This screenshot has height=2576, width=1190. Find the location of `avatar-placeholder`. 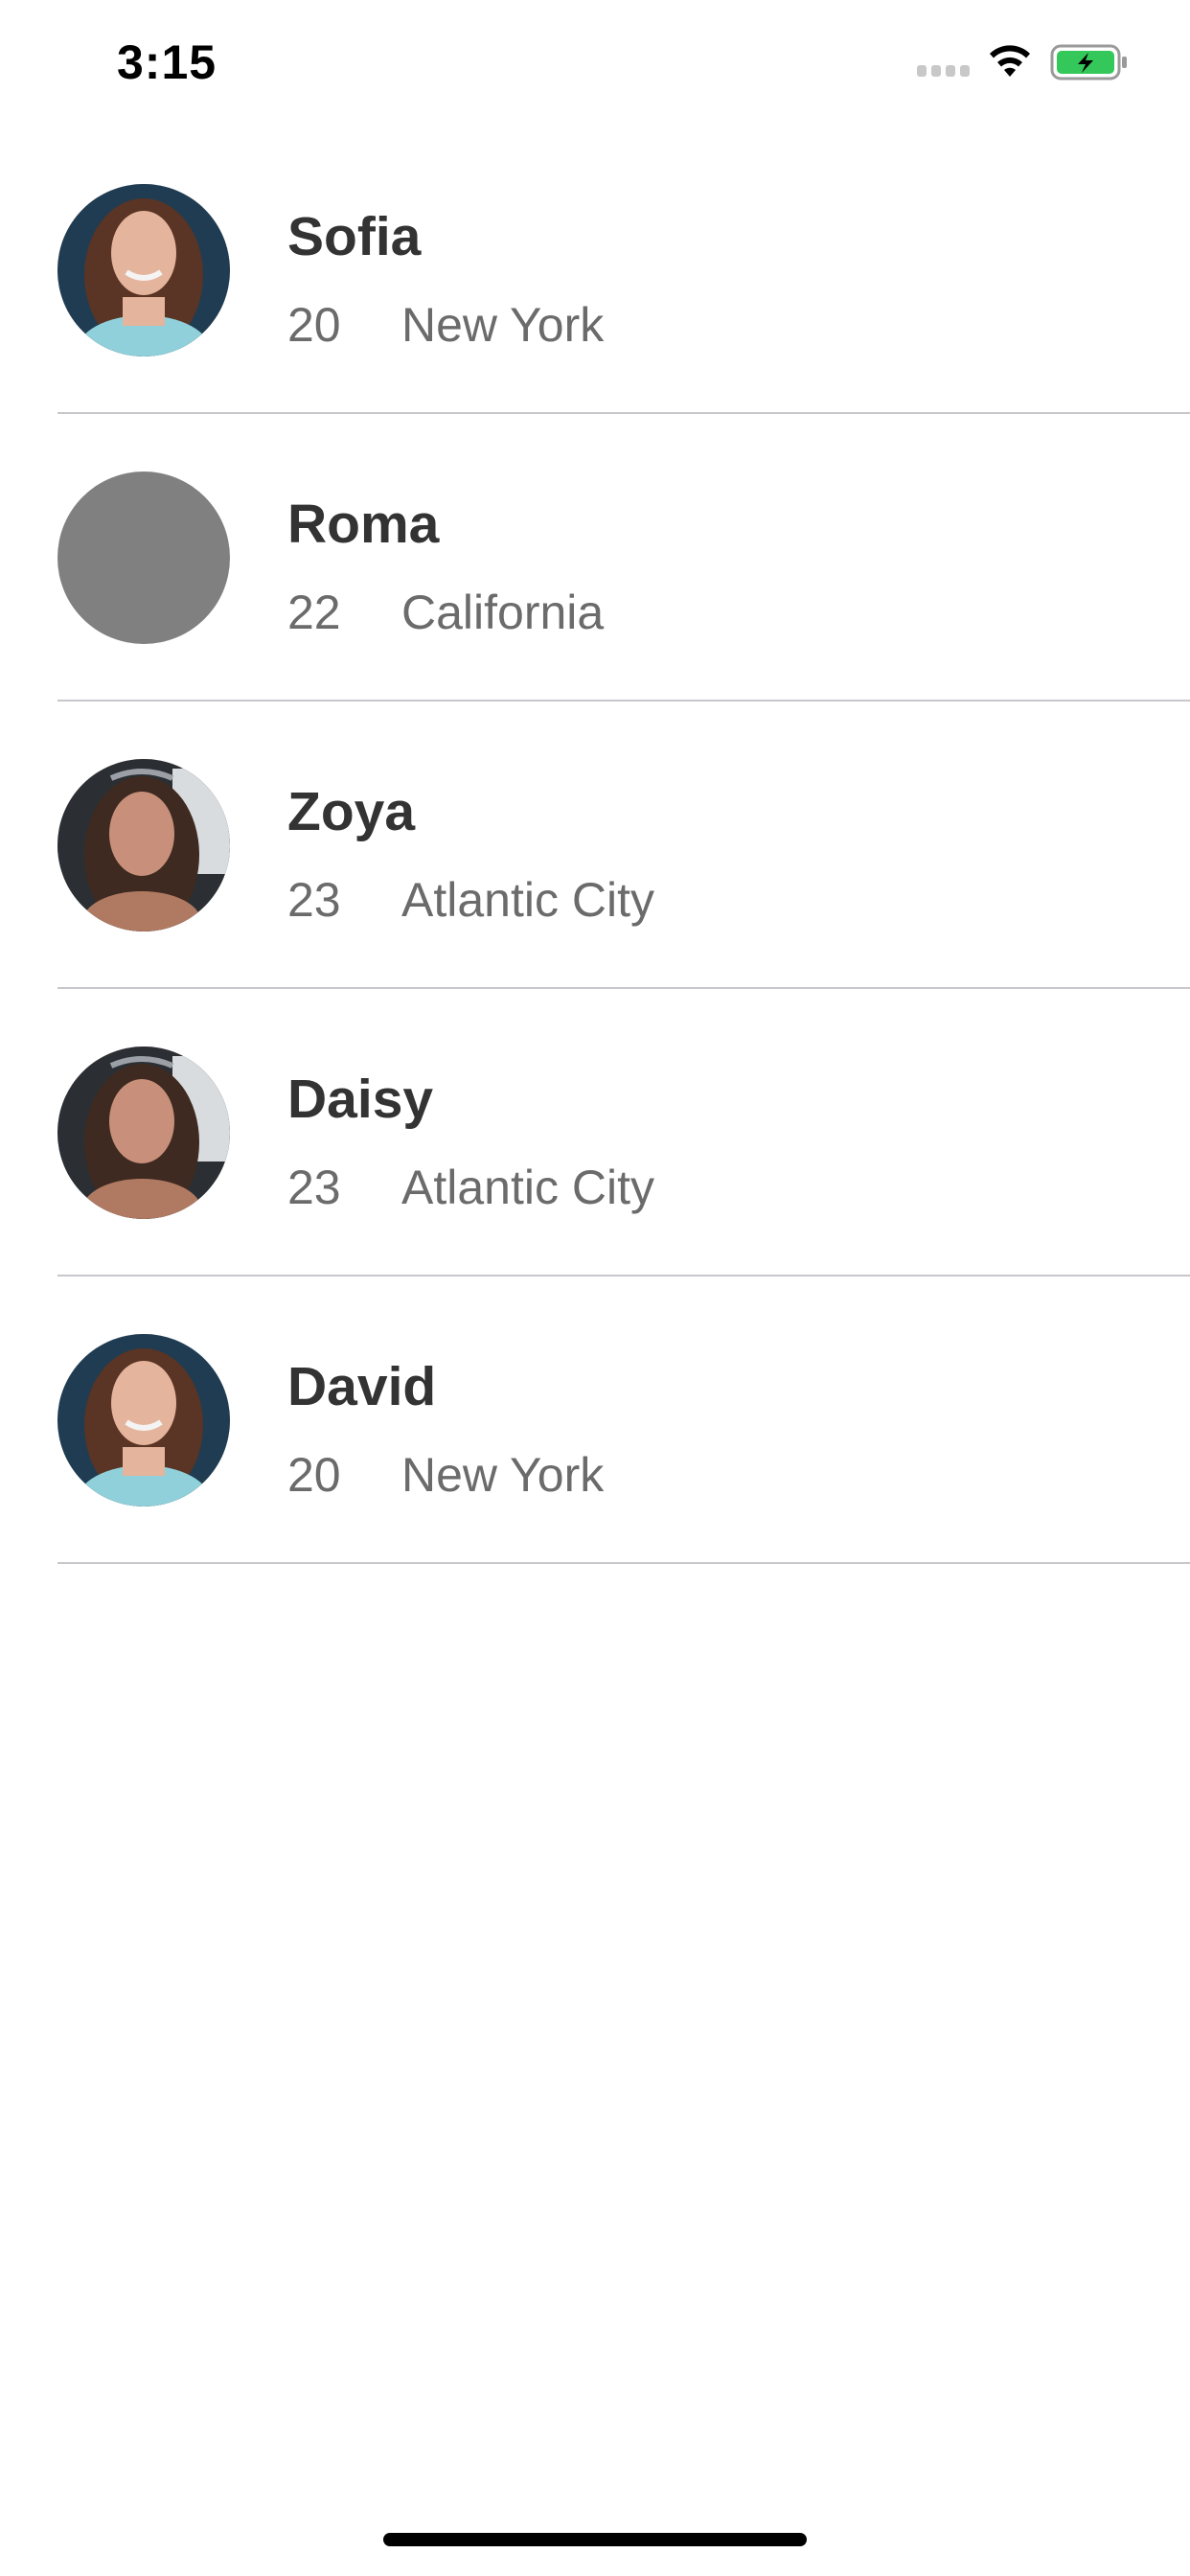

avatar-placeholder is located at coordinates (144, 558).